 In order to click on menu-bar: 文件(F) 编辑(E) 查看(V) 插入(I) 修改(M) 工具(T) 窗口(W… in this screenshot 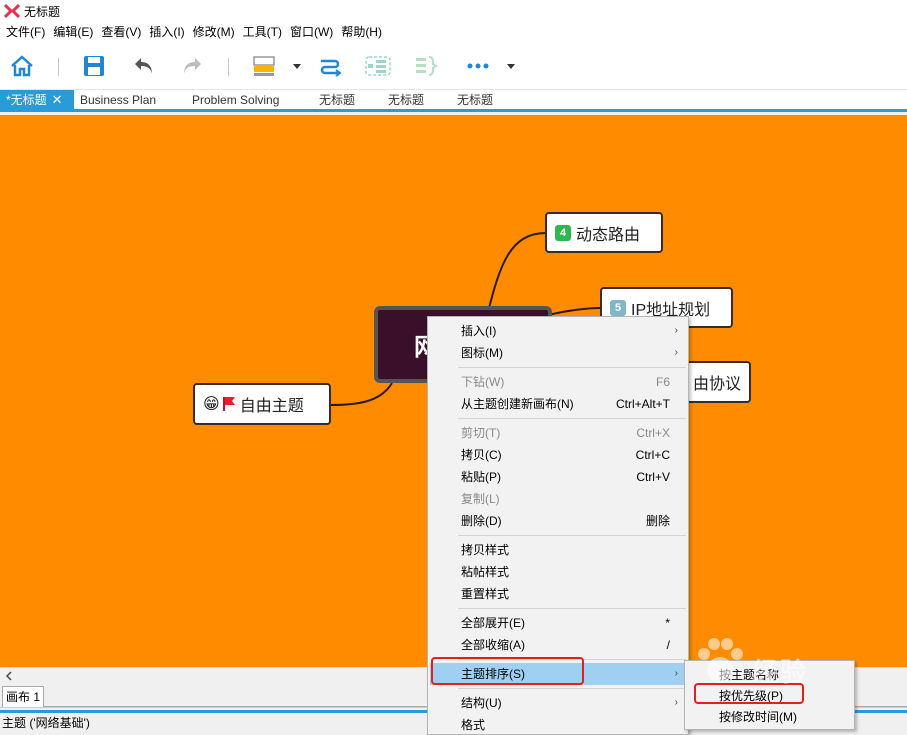, I will do `click(453, 32)`.